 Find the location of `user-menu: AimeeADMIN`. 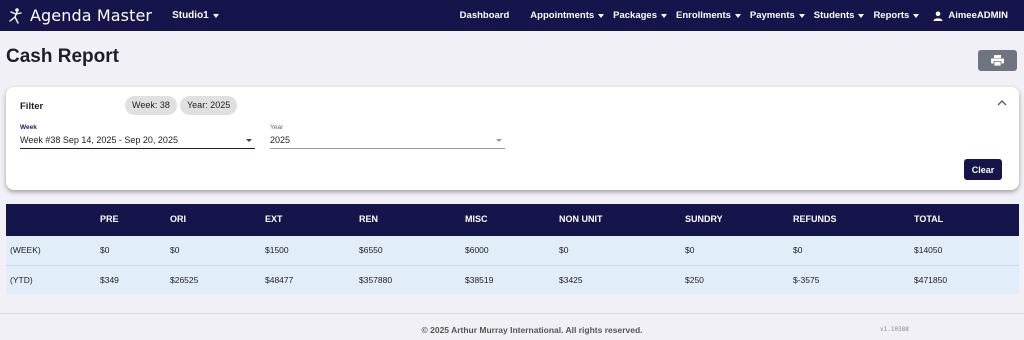

user-menu: AimeeADMIN is located at coordinates (970, 15).